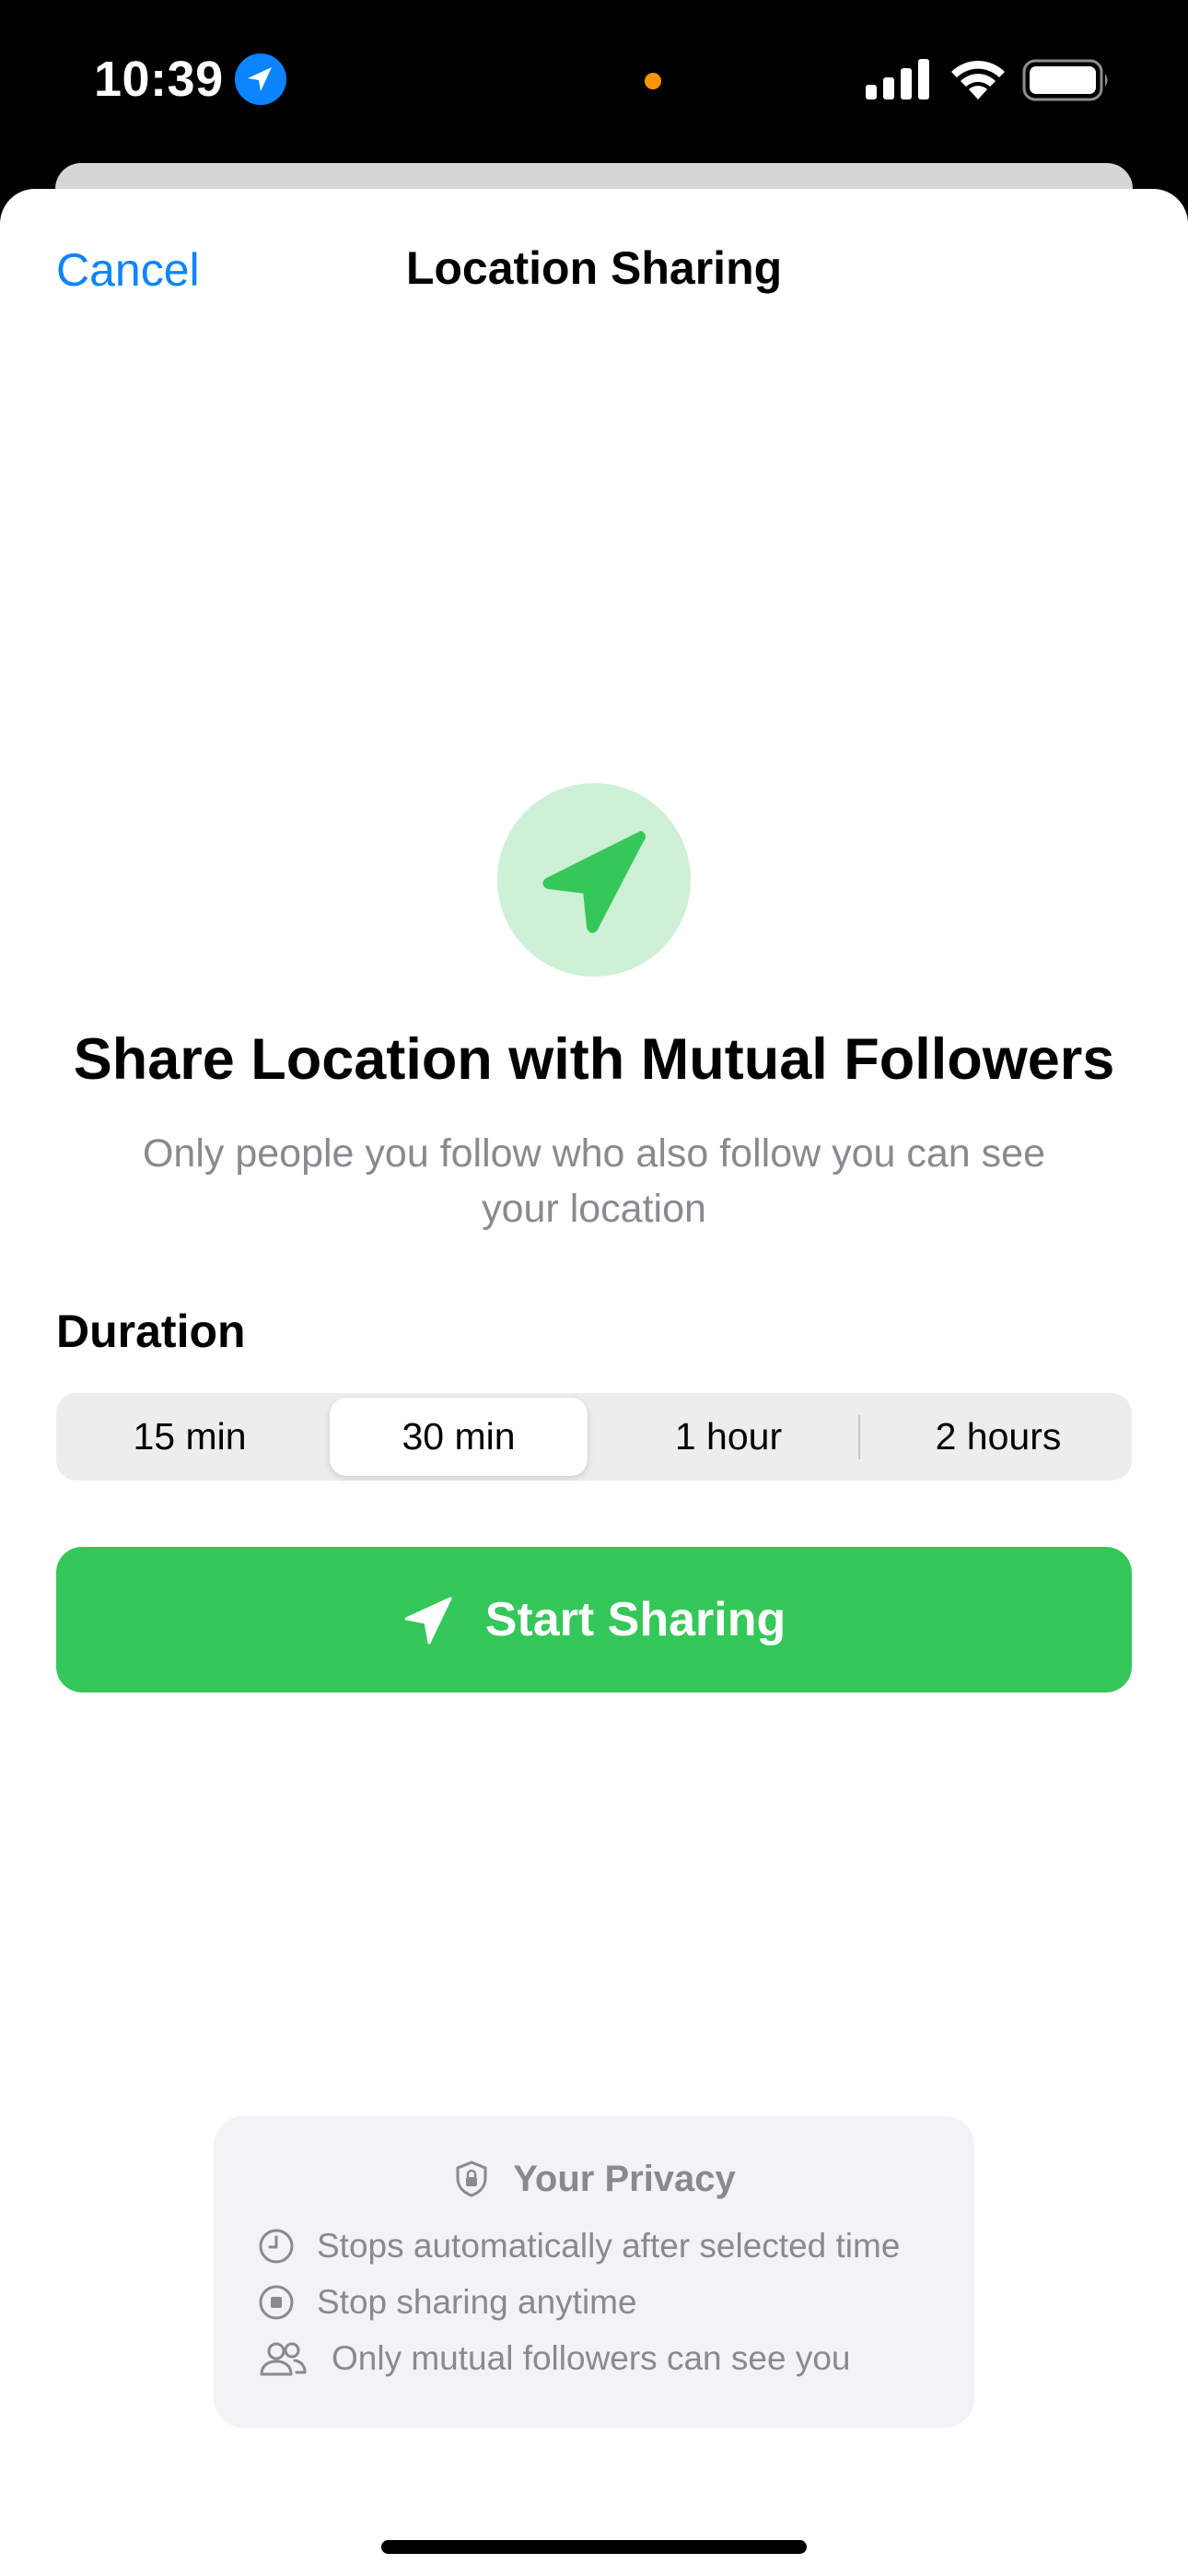 This screenshot has height=2576, width=1188. I want to click on battery-icon, so click(1065, 80).